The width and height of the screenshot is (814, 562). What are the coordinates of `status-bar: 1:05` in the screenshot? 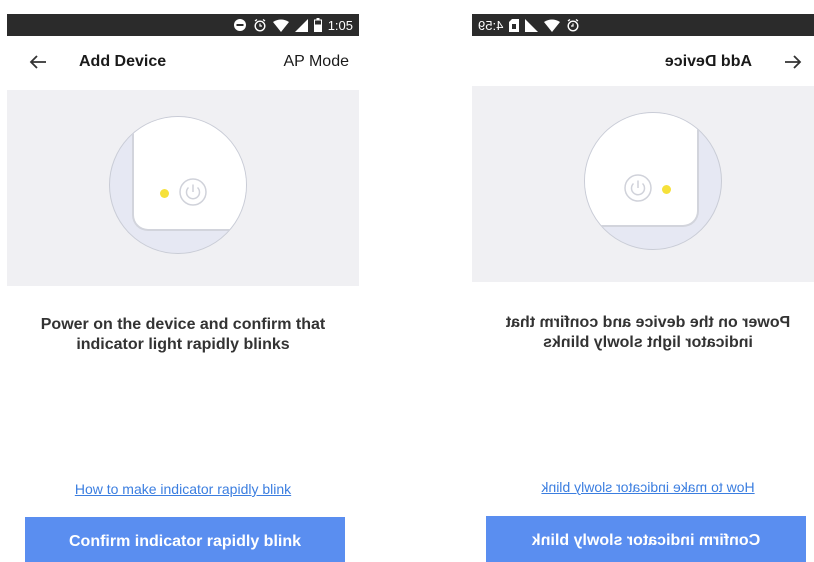 It's located at (183, 25).